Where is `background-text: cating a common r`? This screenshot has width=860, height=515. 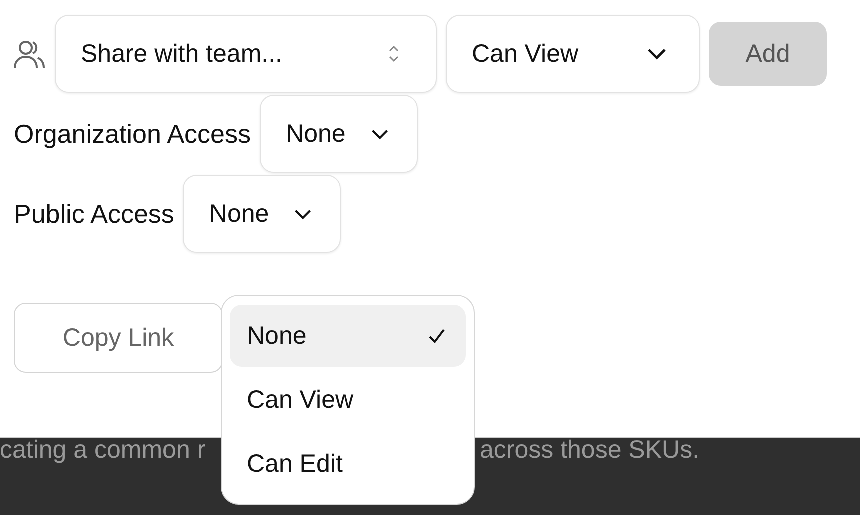
background-text: cating a common r is located at coordinates (103, 450).